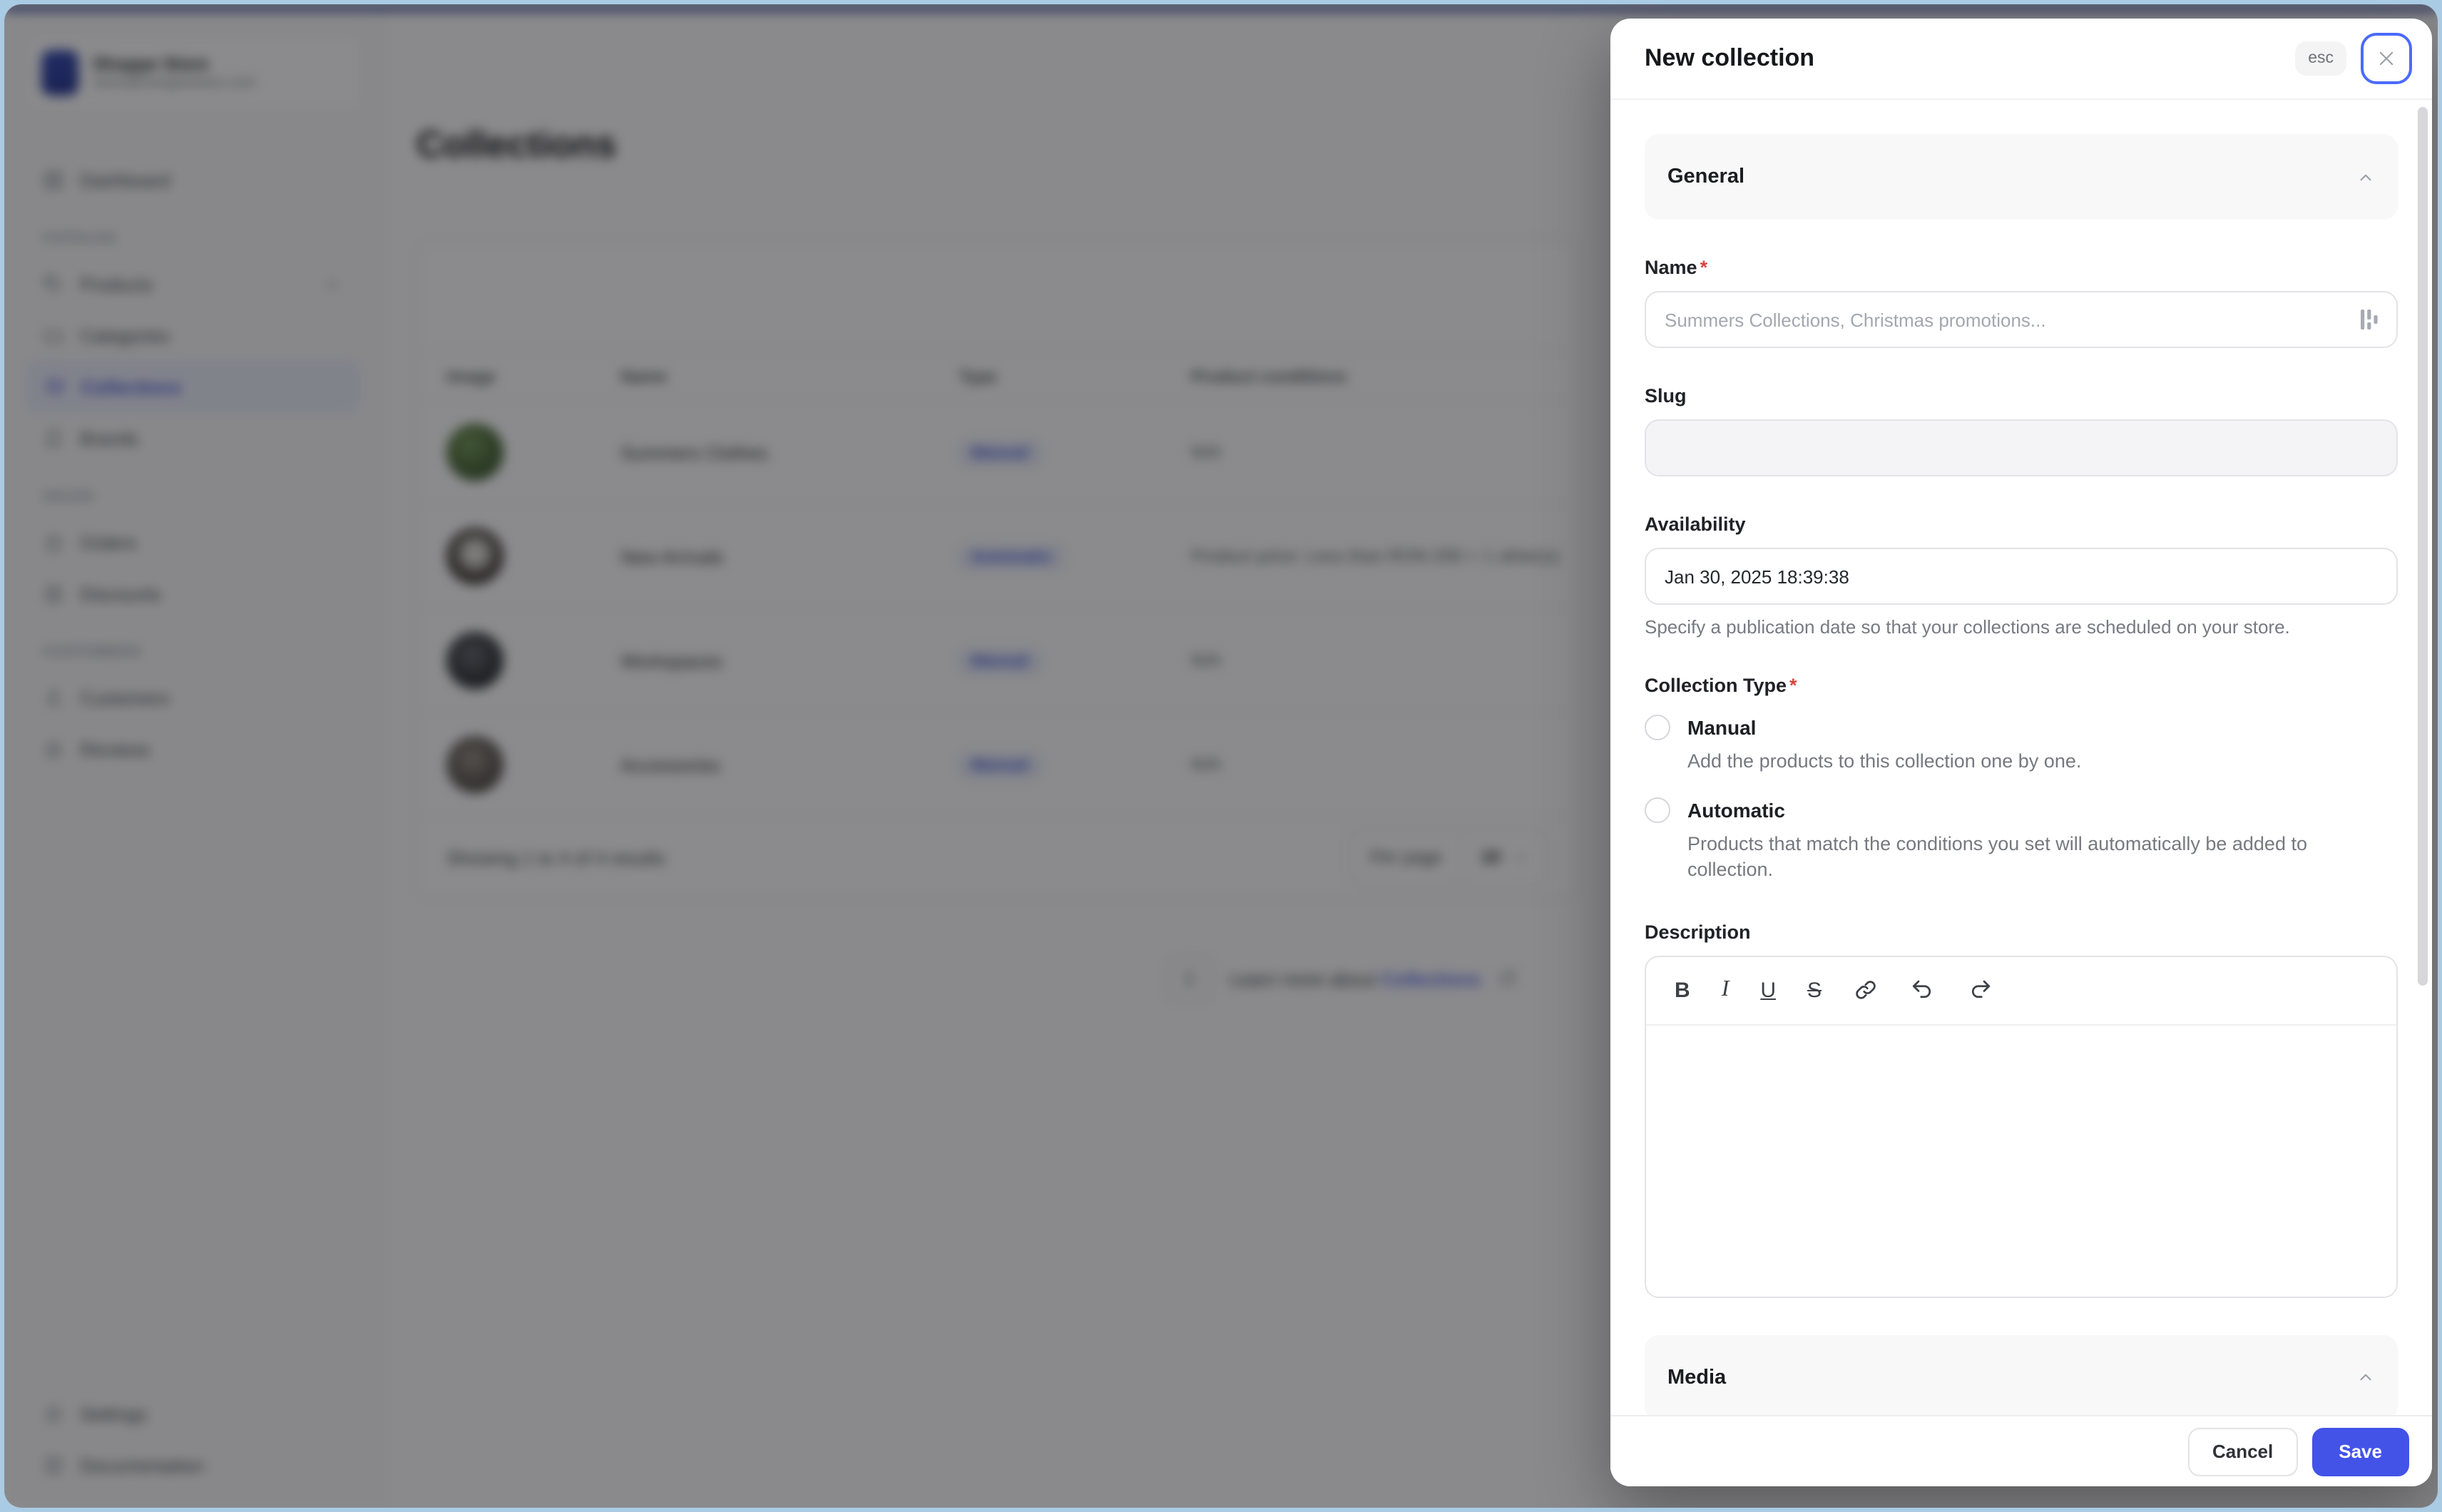  Describe the element at coordinates (1705, 176) in the screenshot. I see `section-title: General` at that location.